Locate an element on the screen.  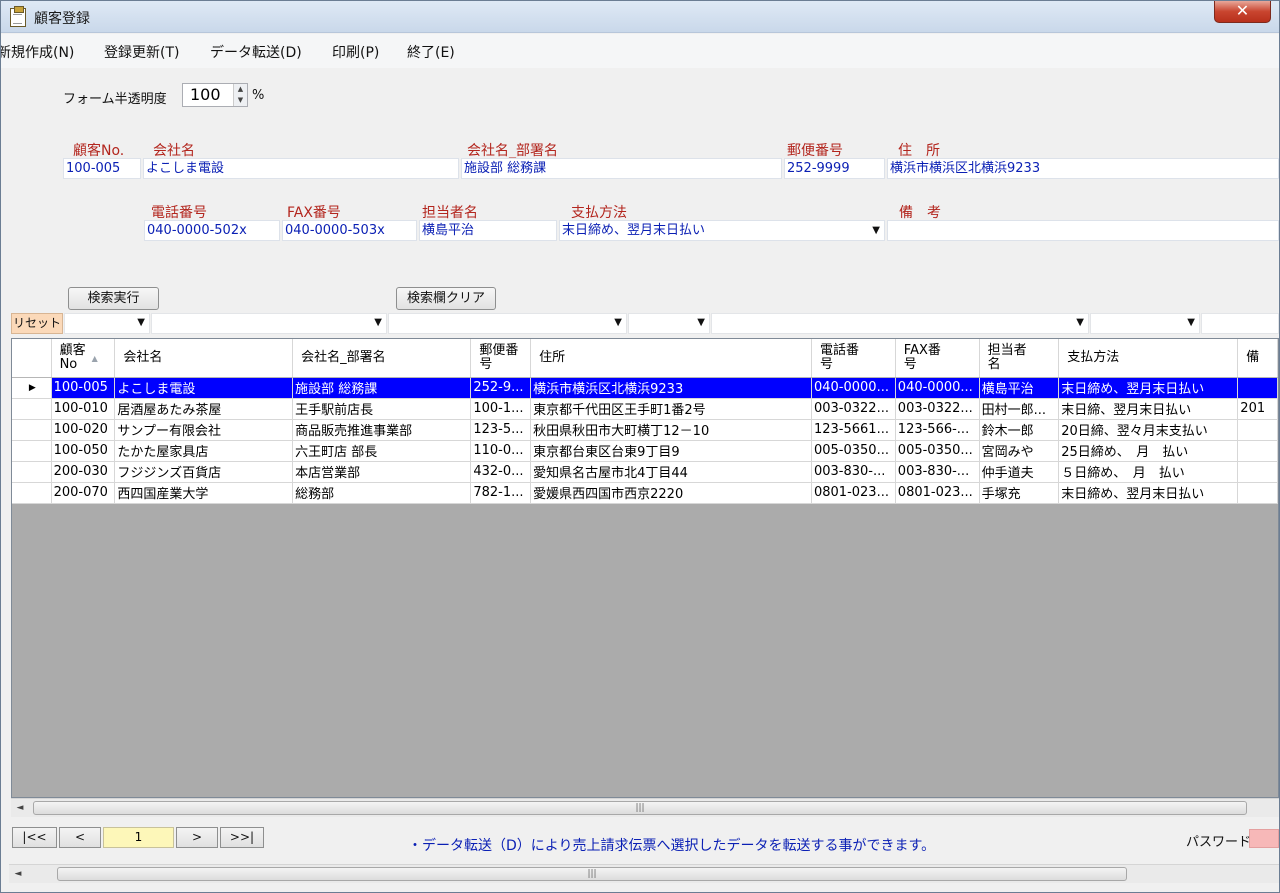
window-scroll-thumb: ||| is located at coordinates (592, 874).